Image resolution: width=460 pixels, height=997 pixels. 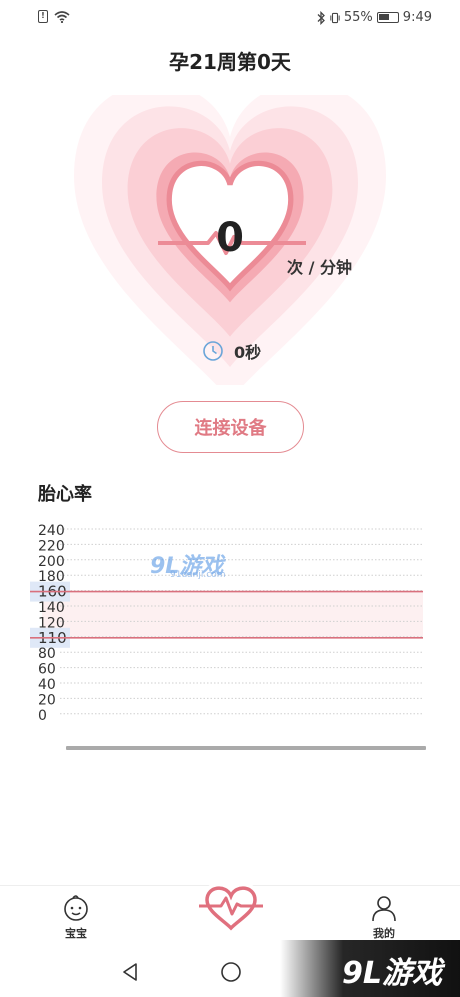 What do you see at coordinates (230, 427) in the screenshot?
I see `connect-device-button: 连接设备` at bounding box center [230, 427].